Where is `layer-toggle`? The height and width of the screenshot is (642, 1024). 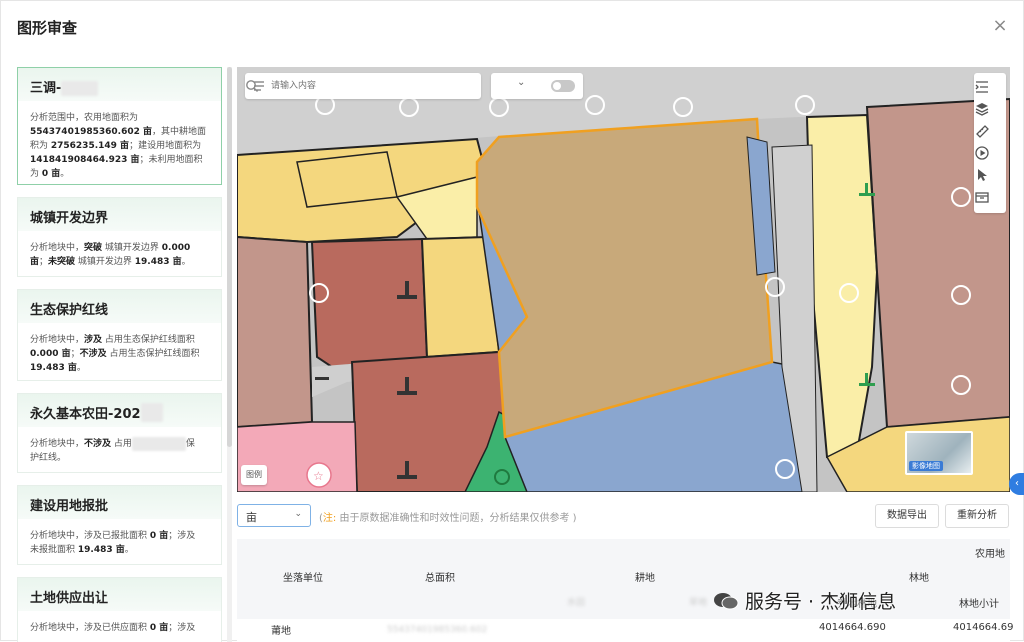 layer-toggle is located at coordinates (563, 86).